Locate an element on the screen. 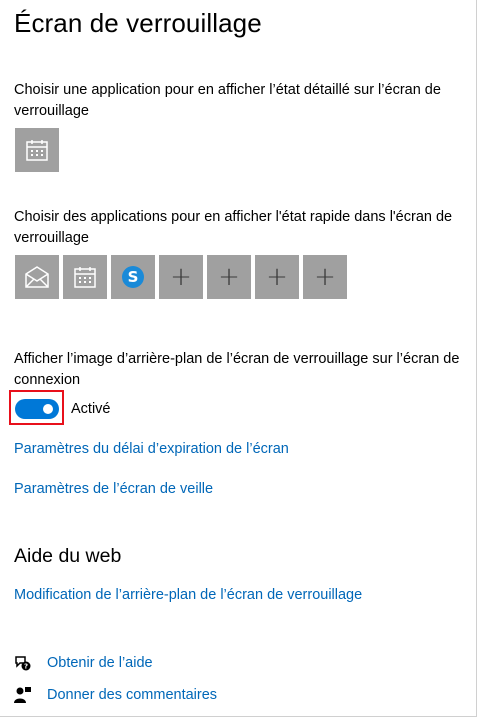  get-help-link: Obtenir de l’aide is located at coordinates (100, 663).